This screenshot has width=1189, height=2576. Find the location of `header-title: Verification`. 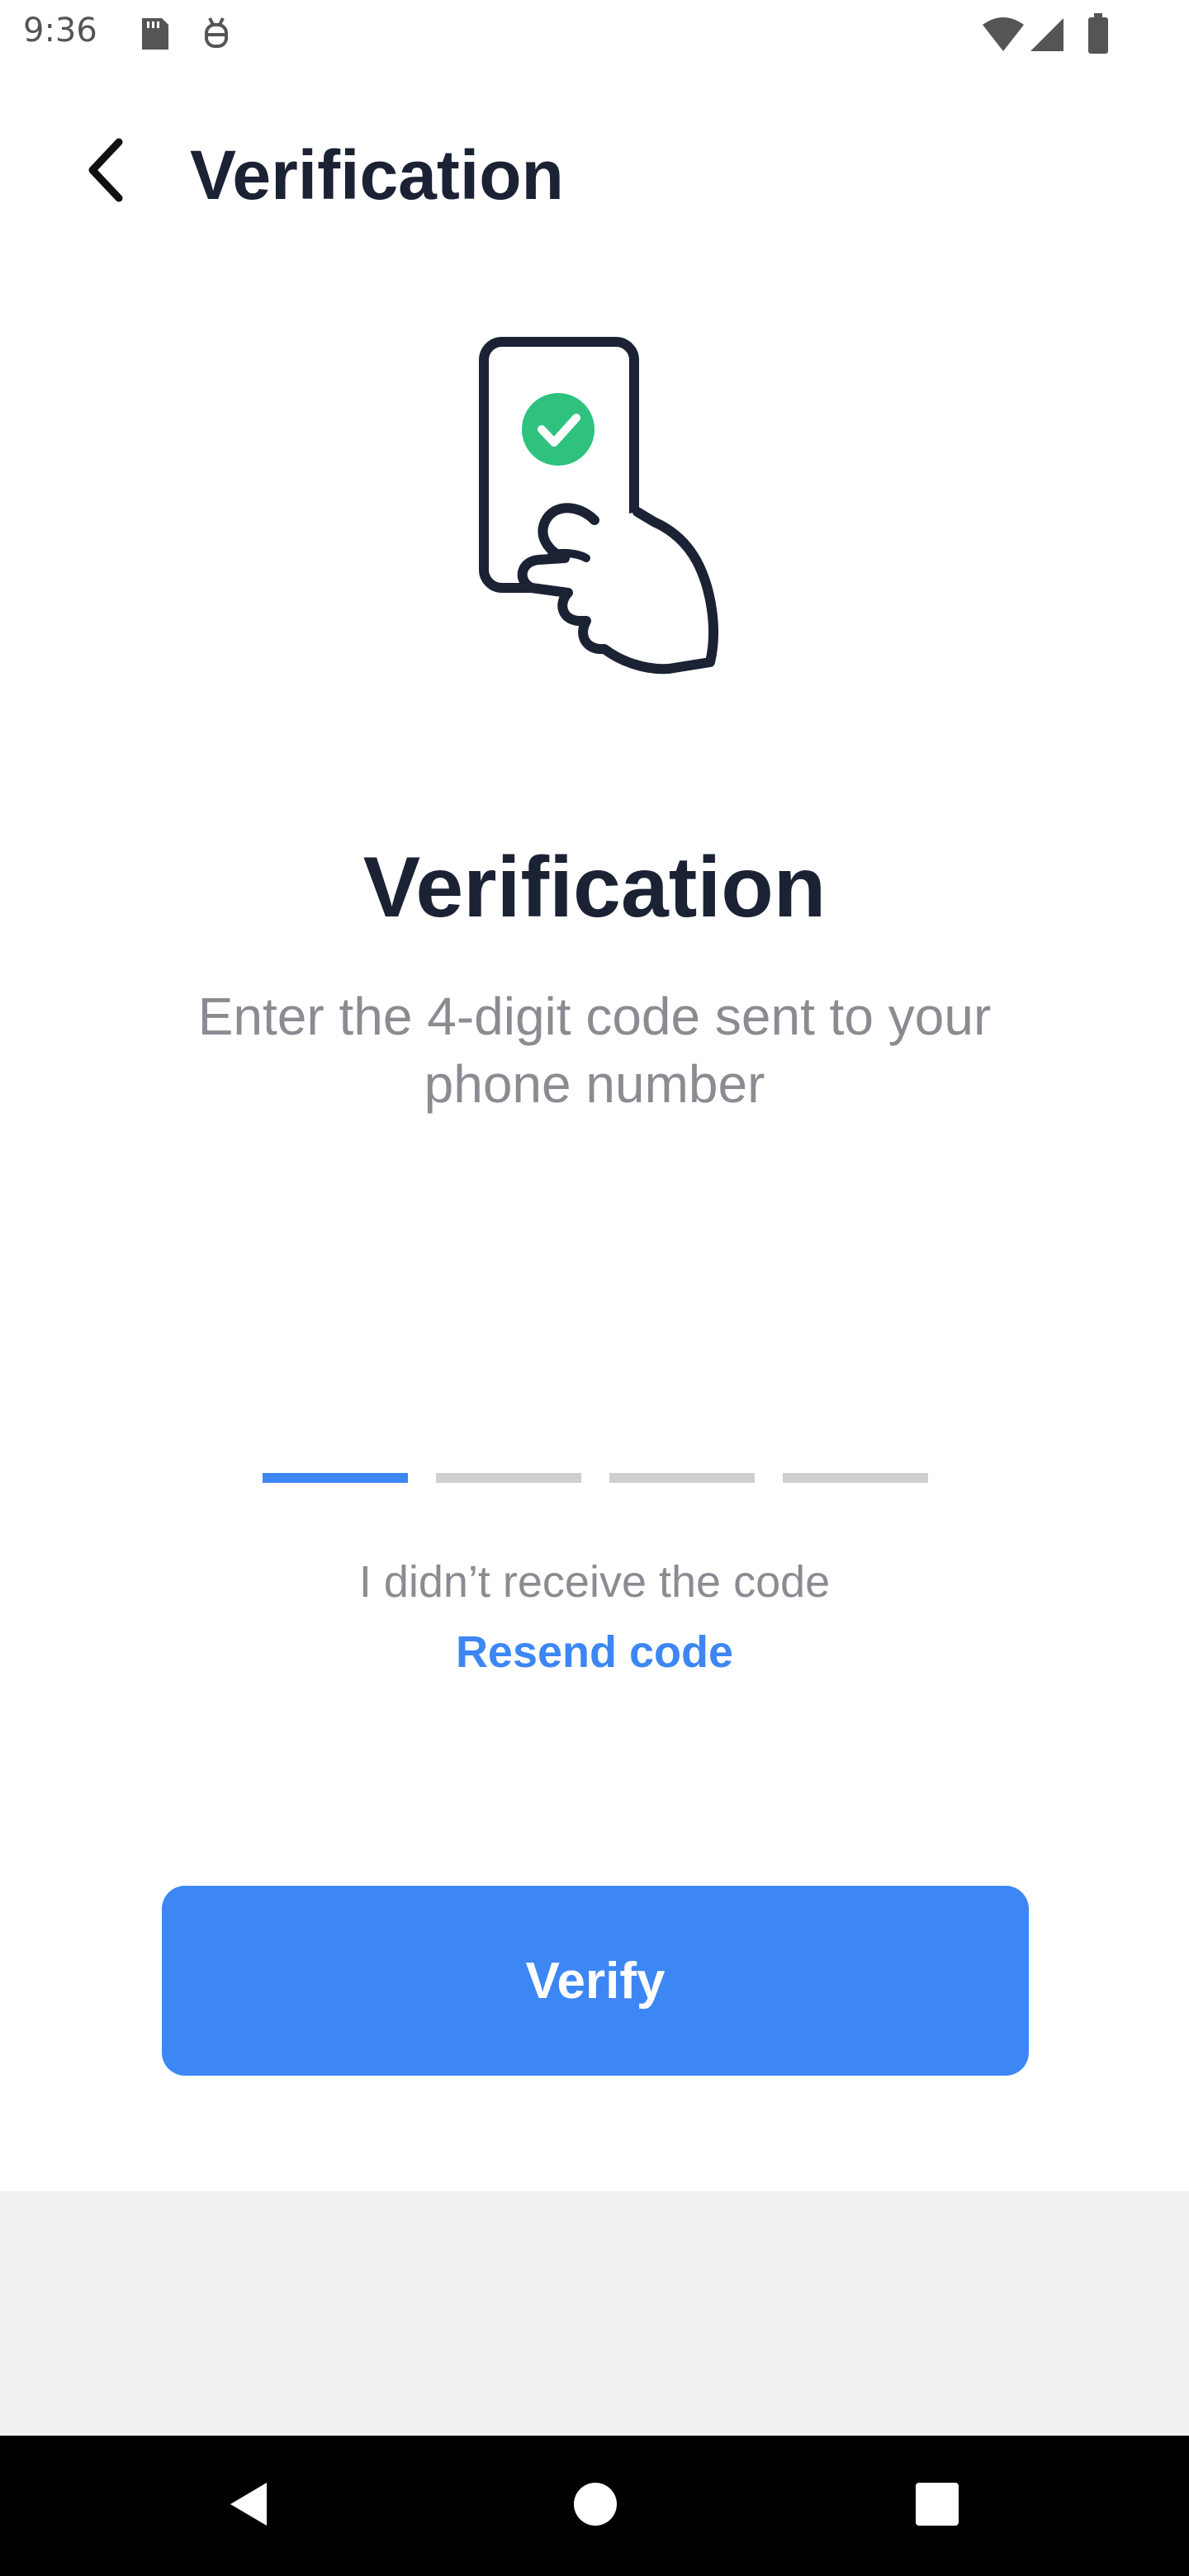

header-title: Verification is located at coordinates (377, 175).